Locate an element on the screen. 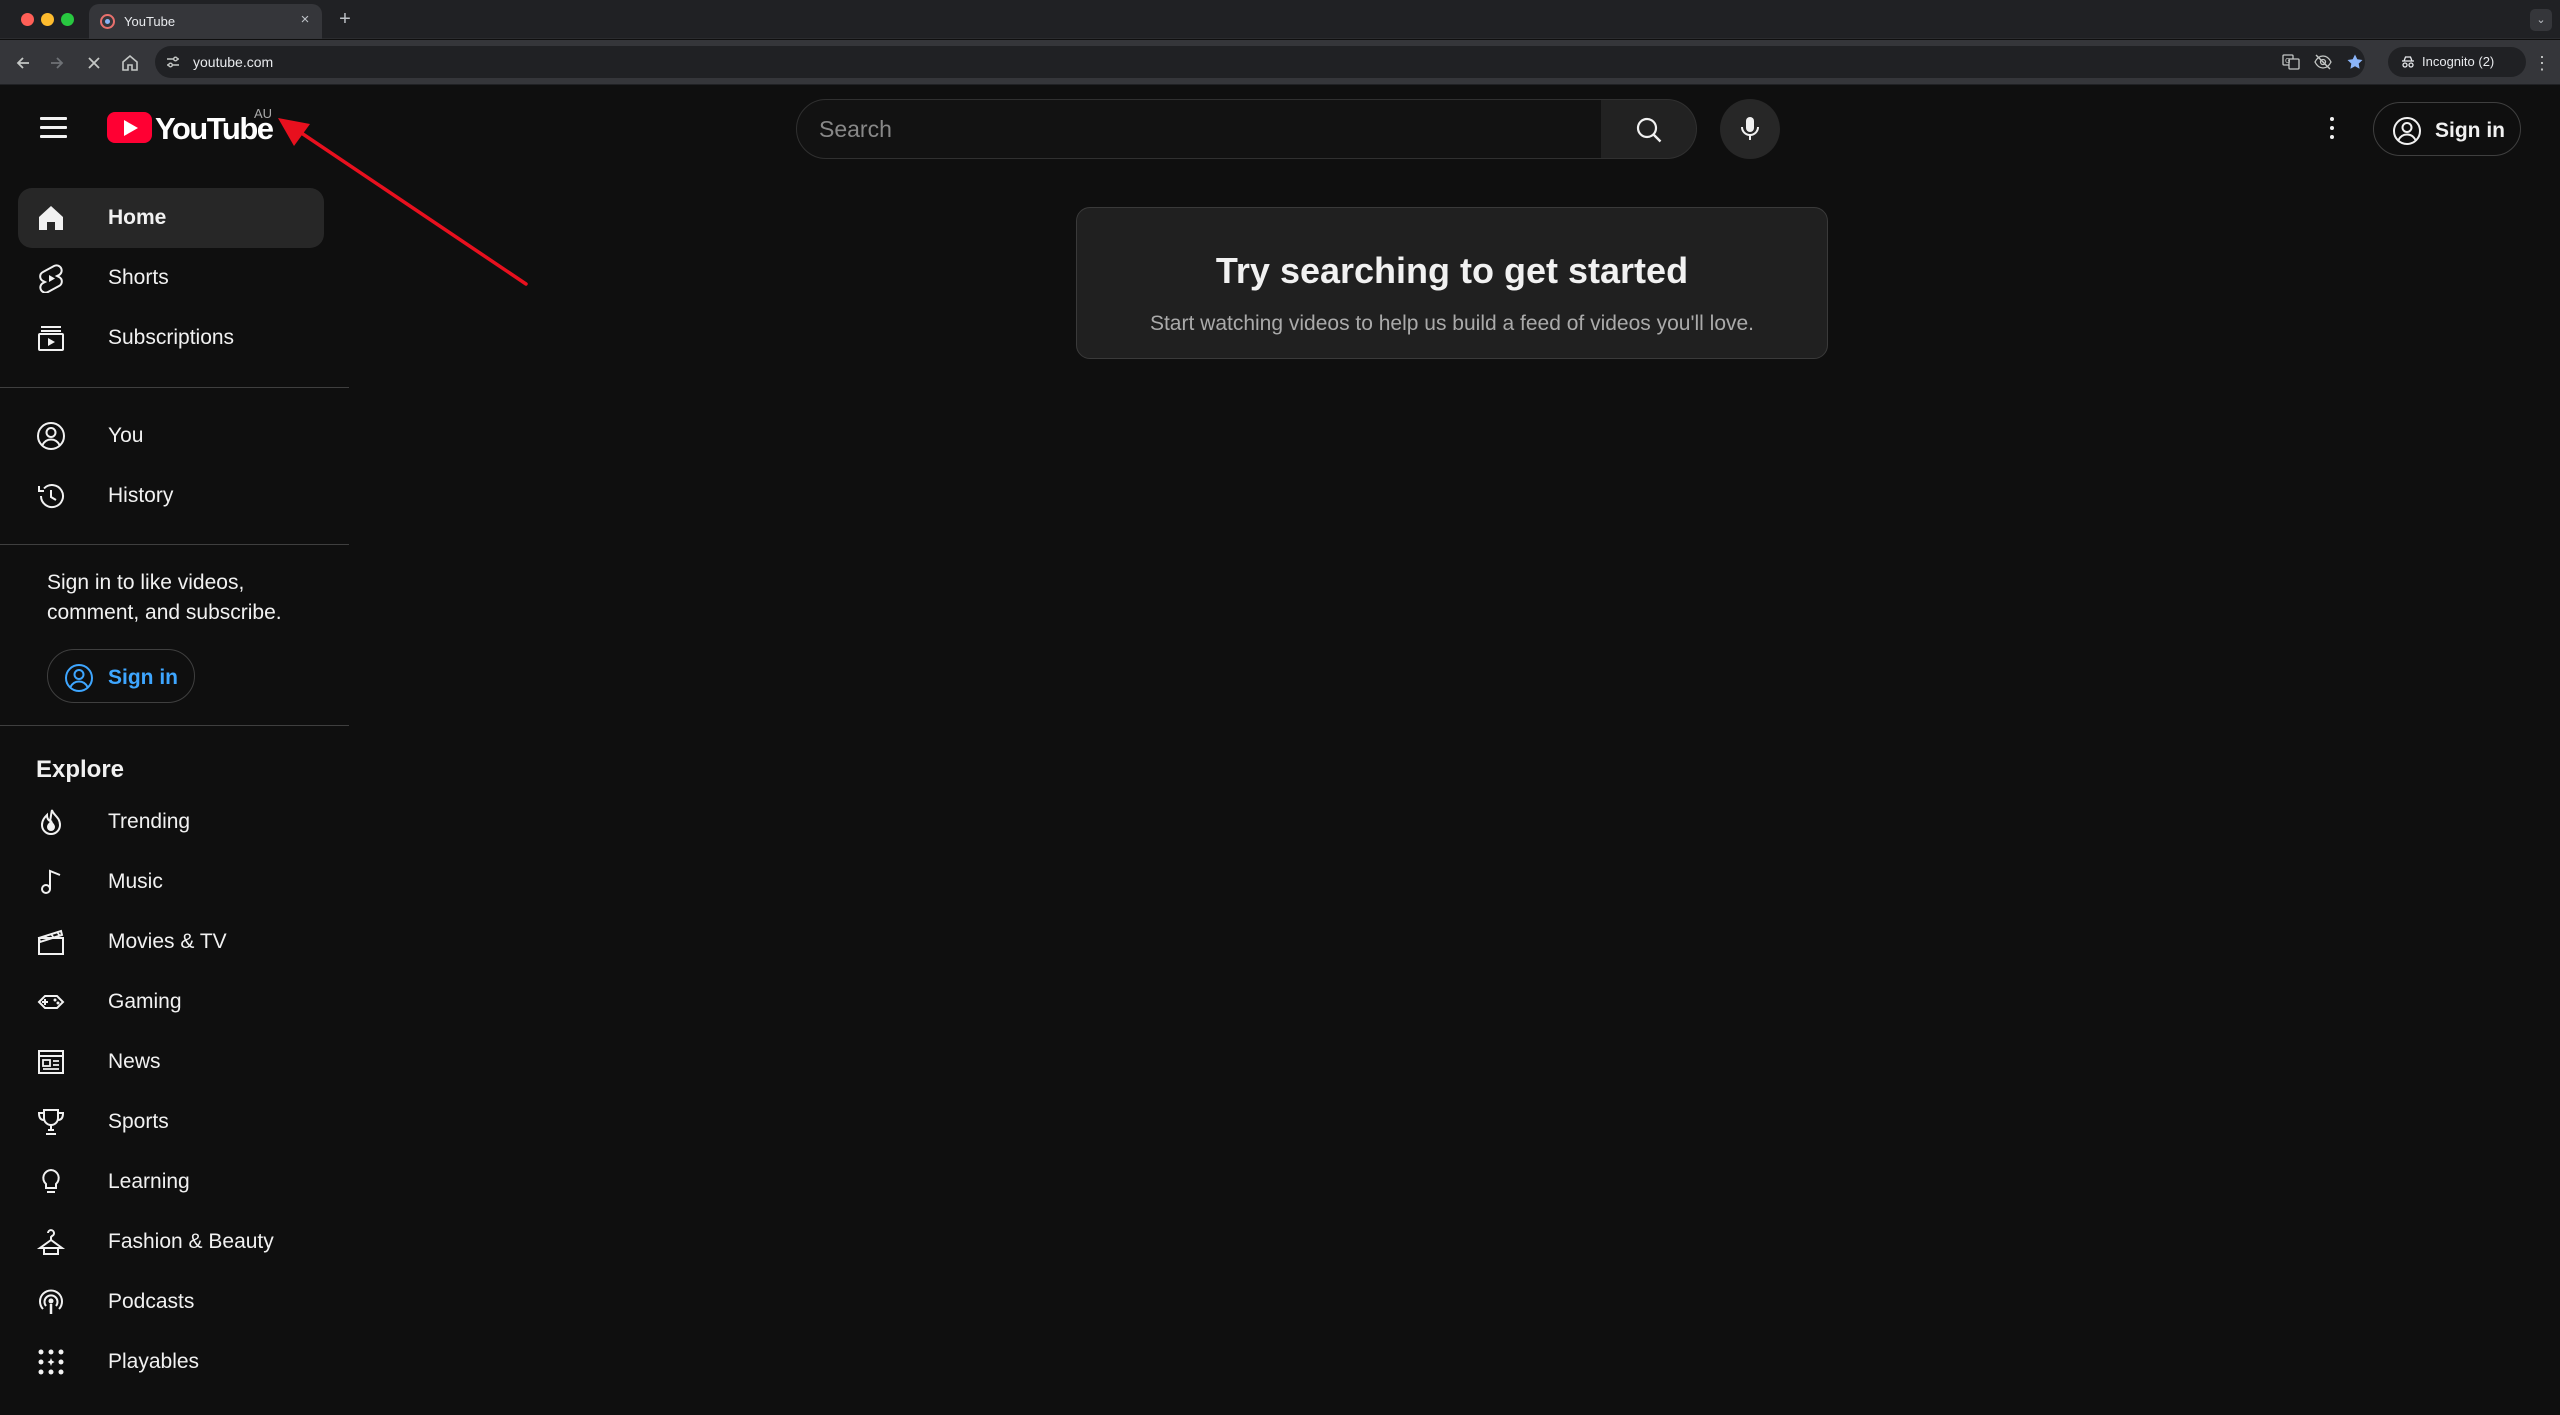 The image size is (2560, 1415). youtube-play-icon is located at coordinates (129, 127).